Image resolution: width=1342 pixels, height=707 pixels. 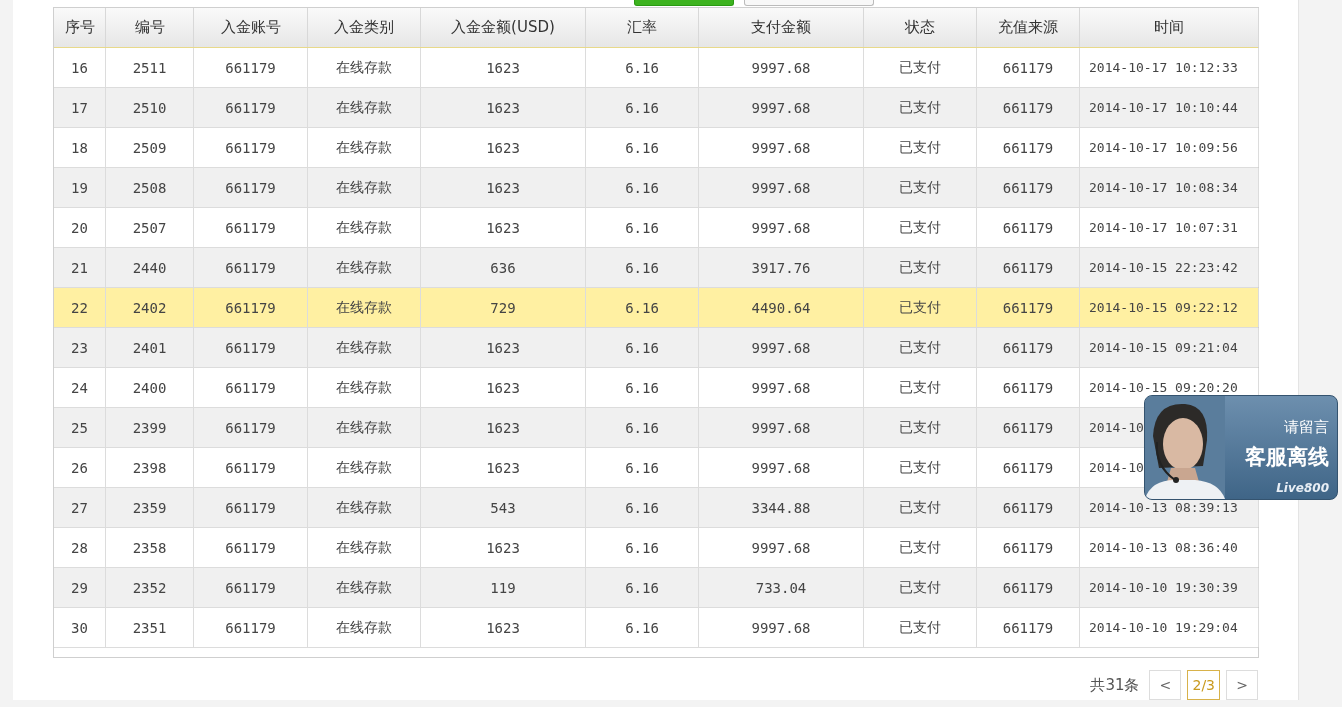 What do you see at coordinates (781, 587) in the screenshot?
I see `table-cell: 733.04` at bounding box center [781, 587].